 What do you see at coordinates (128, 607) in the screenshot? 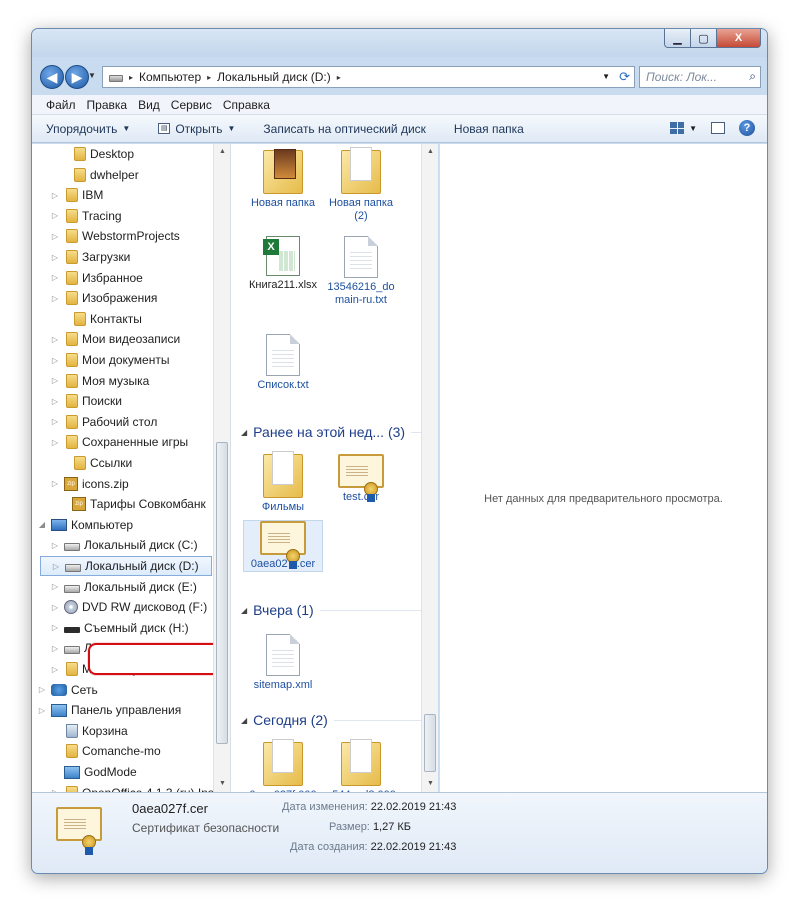
I see `nav-item: ▷ DVD RW дисковод (F:)` at bounding box center [128, 607].